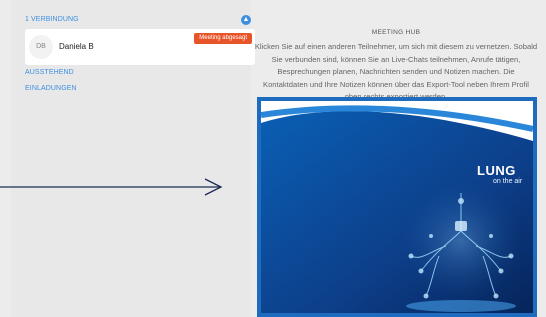 The height and width of the screenshot is (317, 546). What do you see at coordinates (52, 19) in the screenshot?
I see `connections-header: 1 VERBINDUNG` at bounding box center [52, 19].